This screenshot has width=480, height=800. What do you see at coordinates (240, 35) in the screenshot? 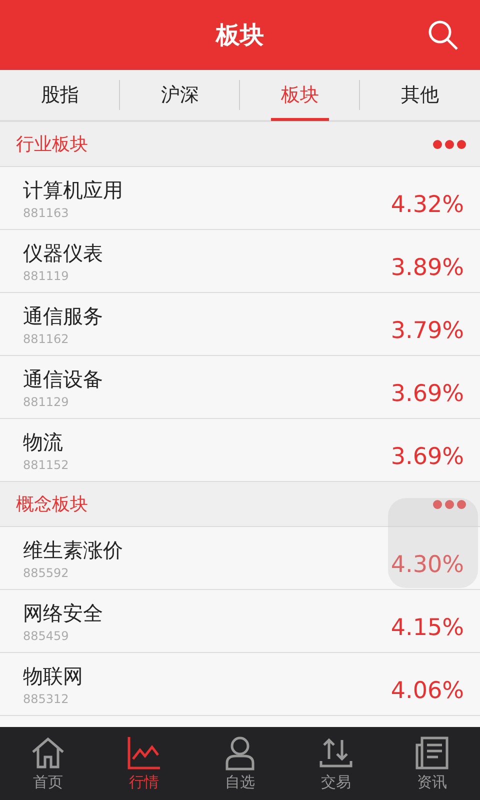
I see `page-title: 板块` at bounding box center [240, 35].